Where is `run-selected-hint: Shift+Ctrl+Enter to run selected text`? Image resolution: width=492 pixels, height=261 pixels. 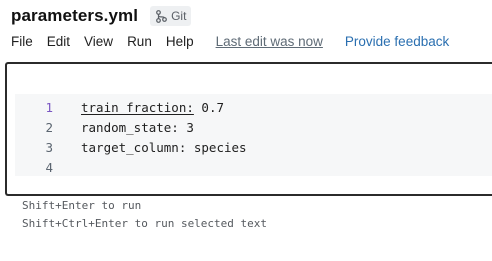
run-selected-hint: Shift+Ctrl+Enter to run selected text is located at coordinates (145, 223).